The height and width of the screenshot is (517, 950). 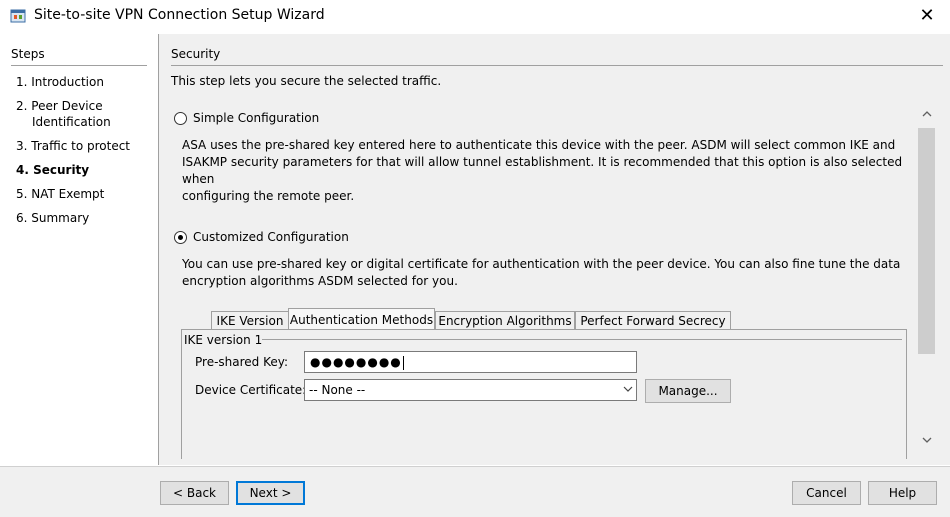 I want to click on scrollbar-thumb, so click(x=926, y=241).